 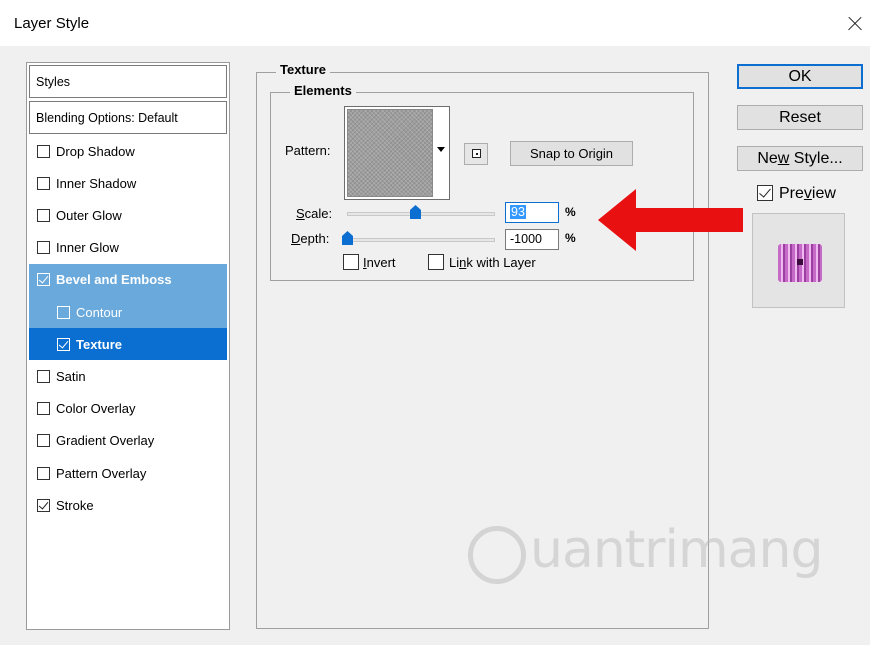 I want to click on style-item-satin: Satin, so click(x=128, y=376).